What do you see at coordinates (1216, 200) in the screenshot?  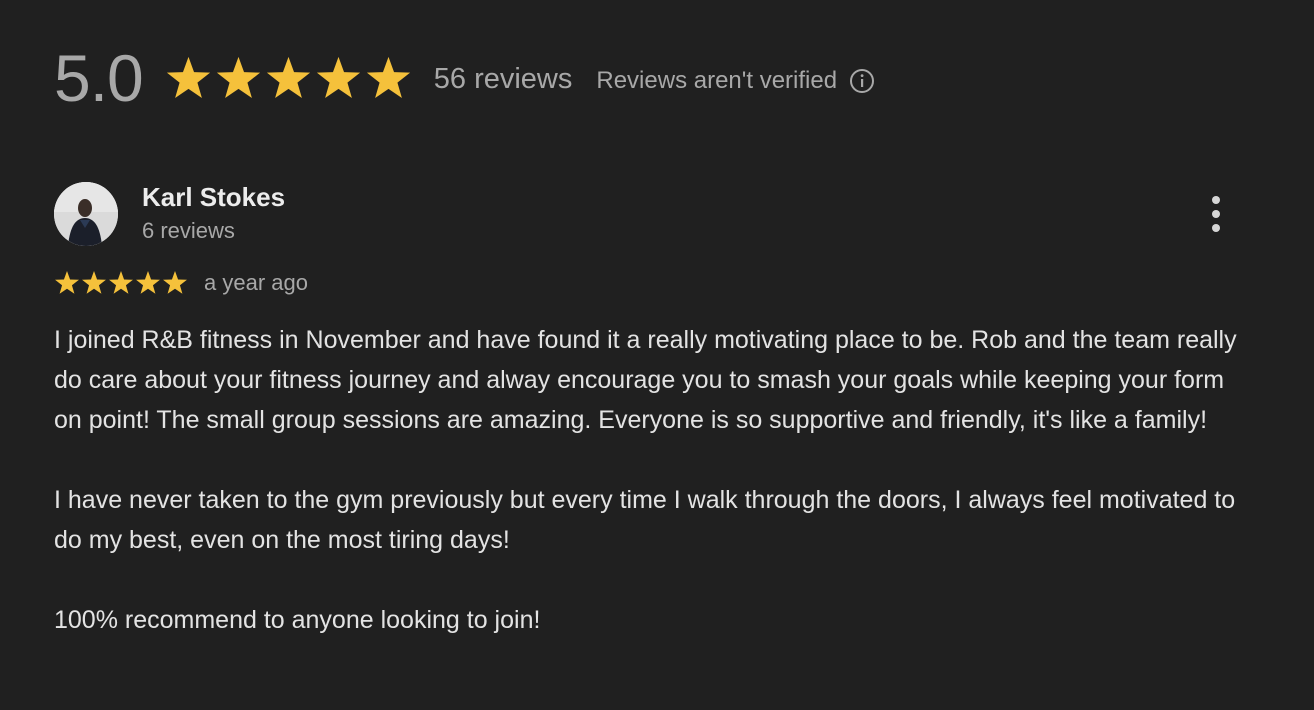 I see `more-vertical-icon` at bounding box center [1216, 200].